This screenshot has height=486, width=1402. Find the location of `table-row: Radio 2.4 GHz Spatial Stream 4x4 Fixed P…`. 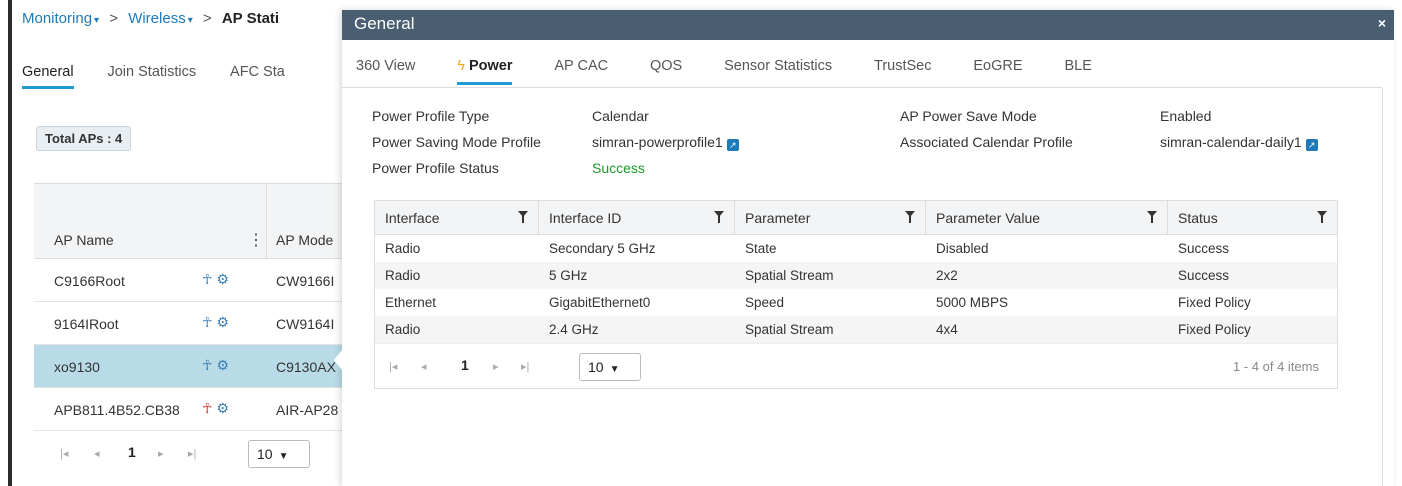

table-row: Radio 2.4 GHz Spatial Stream 4x4 Fixed P… is located at coordinates (856, 329).